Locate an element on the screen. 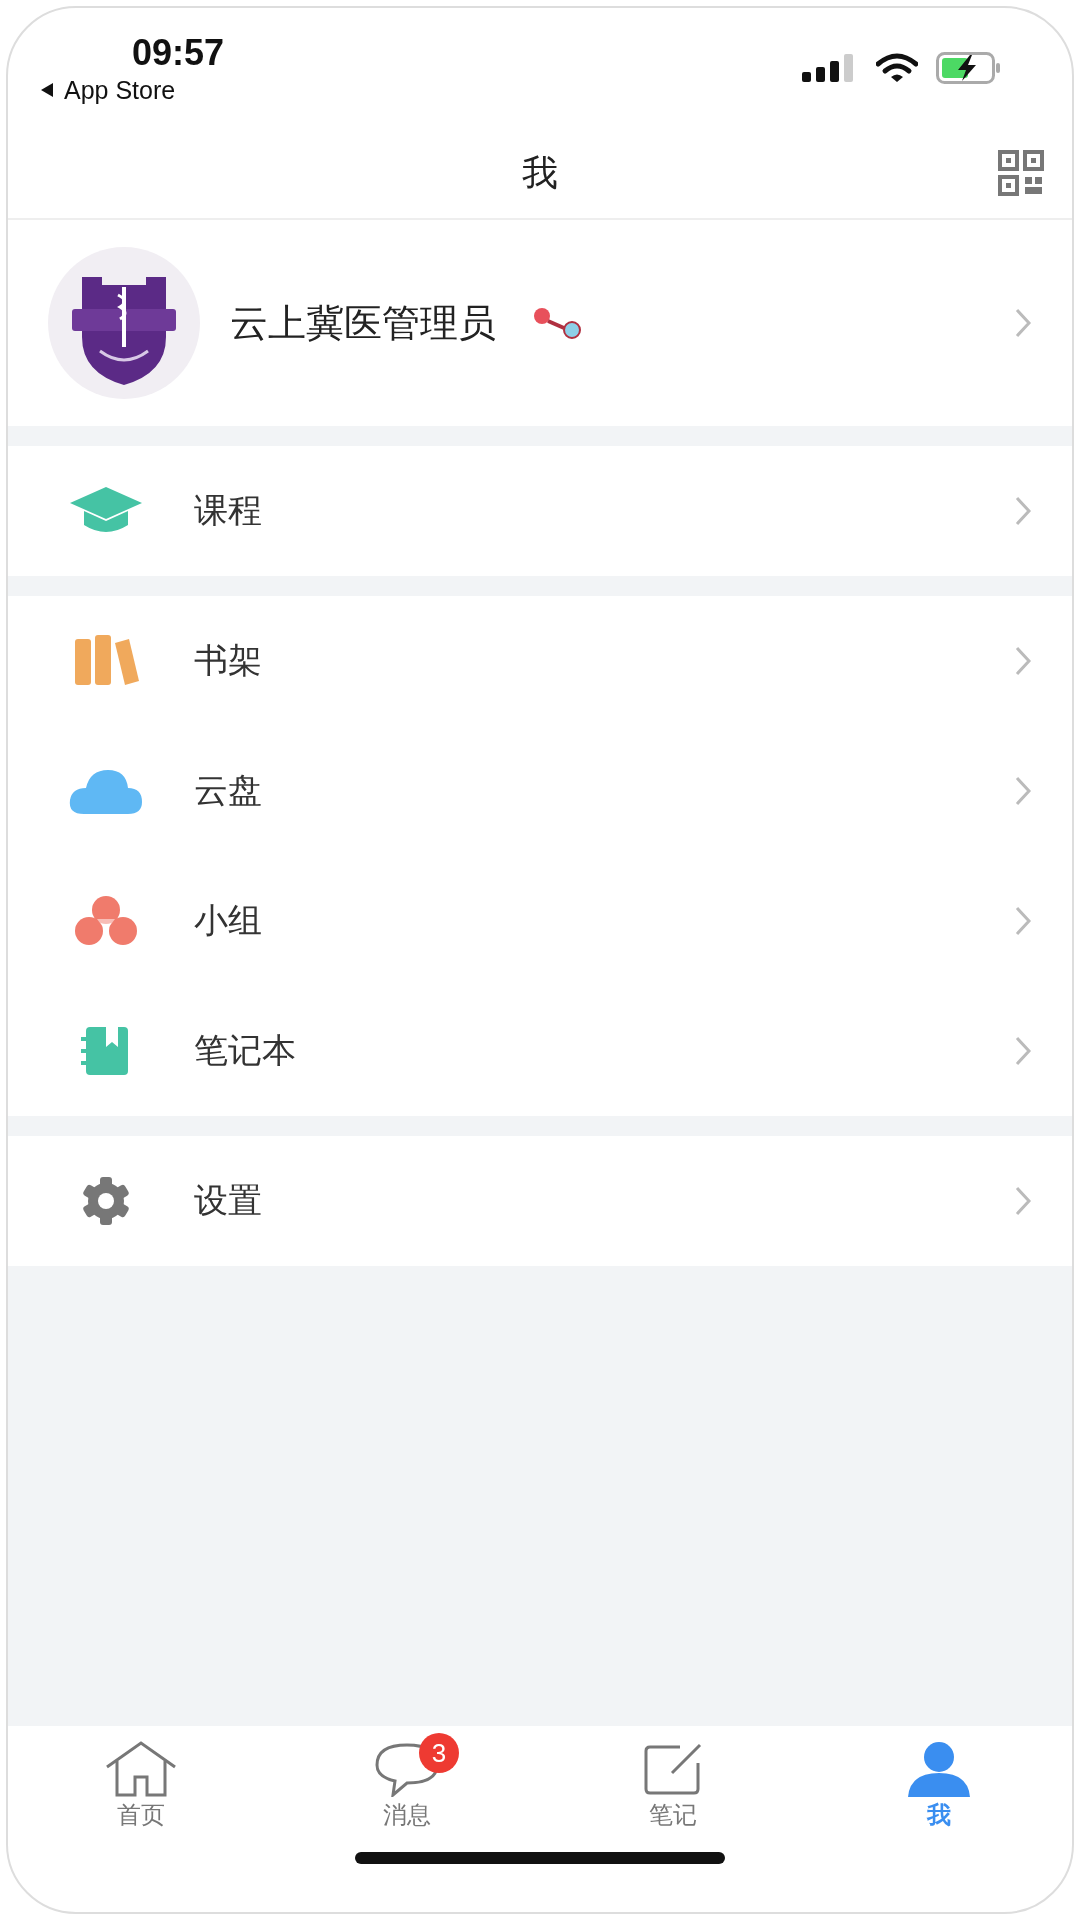 Image resolution: width=1080 pixels, height=1920 pixels. profile-row: 云上冀医管理员 is located at coordinates (540, 333).